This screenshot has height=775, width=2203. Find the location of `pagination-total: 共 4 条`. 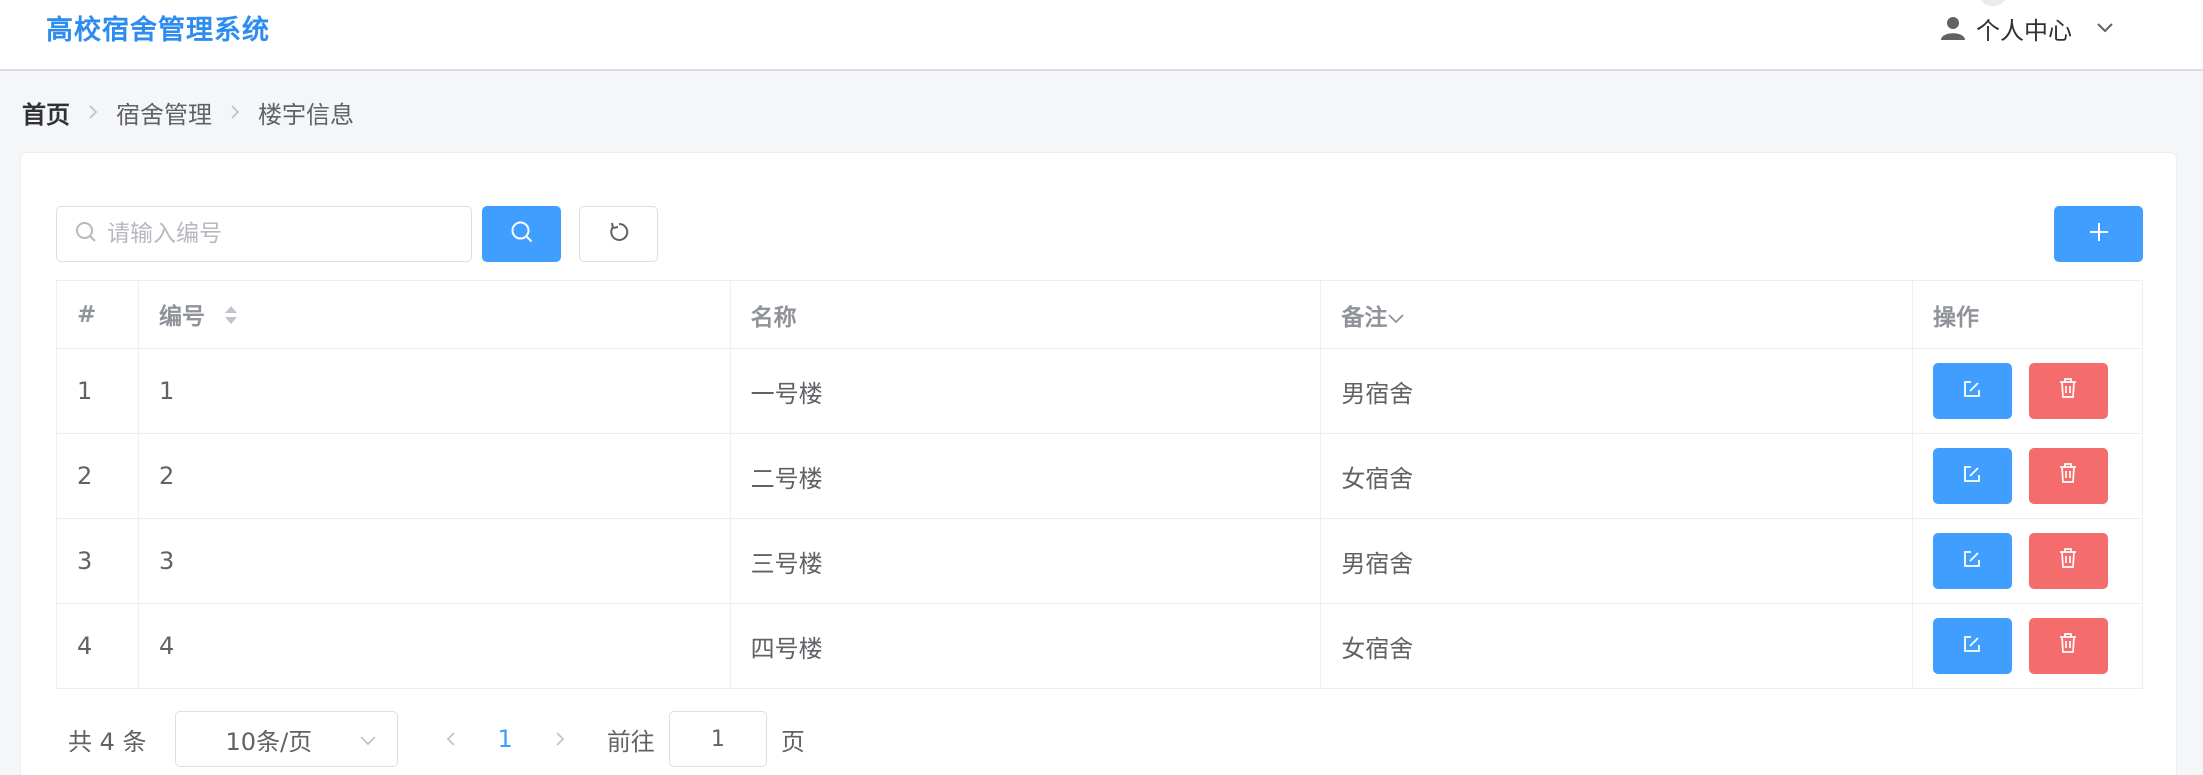

pagination-total: 共 4 条 is located at coordinates (107, 741).